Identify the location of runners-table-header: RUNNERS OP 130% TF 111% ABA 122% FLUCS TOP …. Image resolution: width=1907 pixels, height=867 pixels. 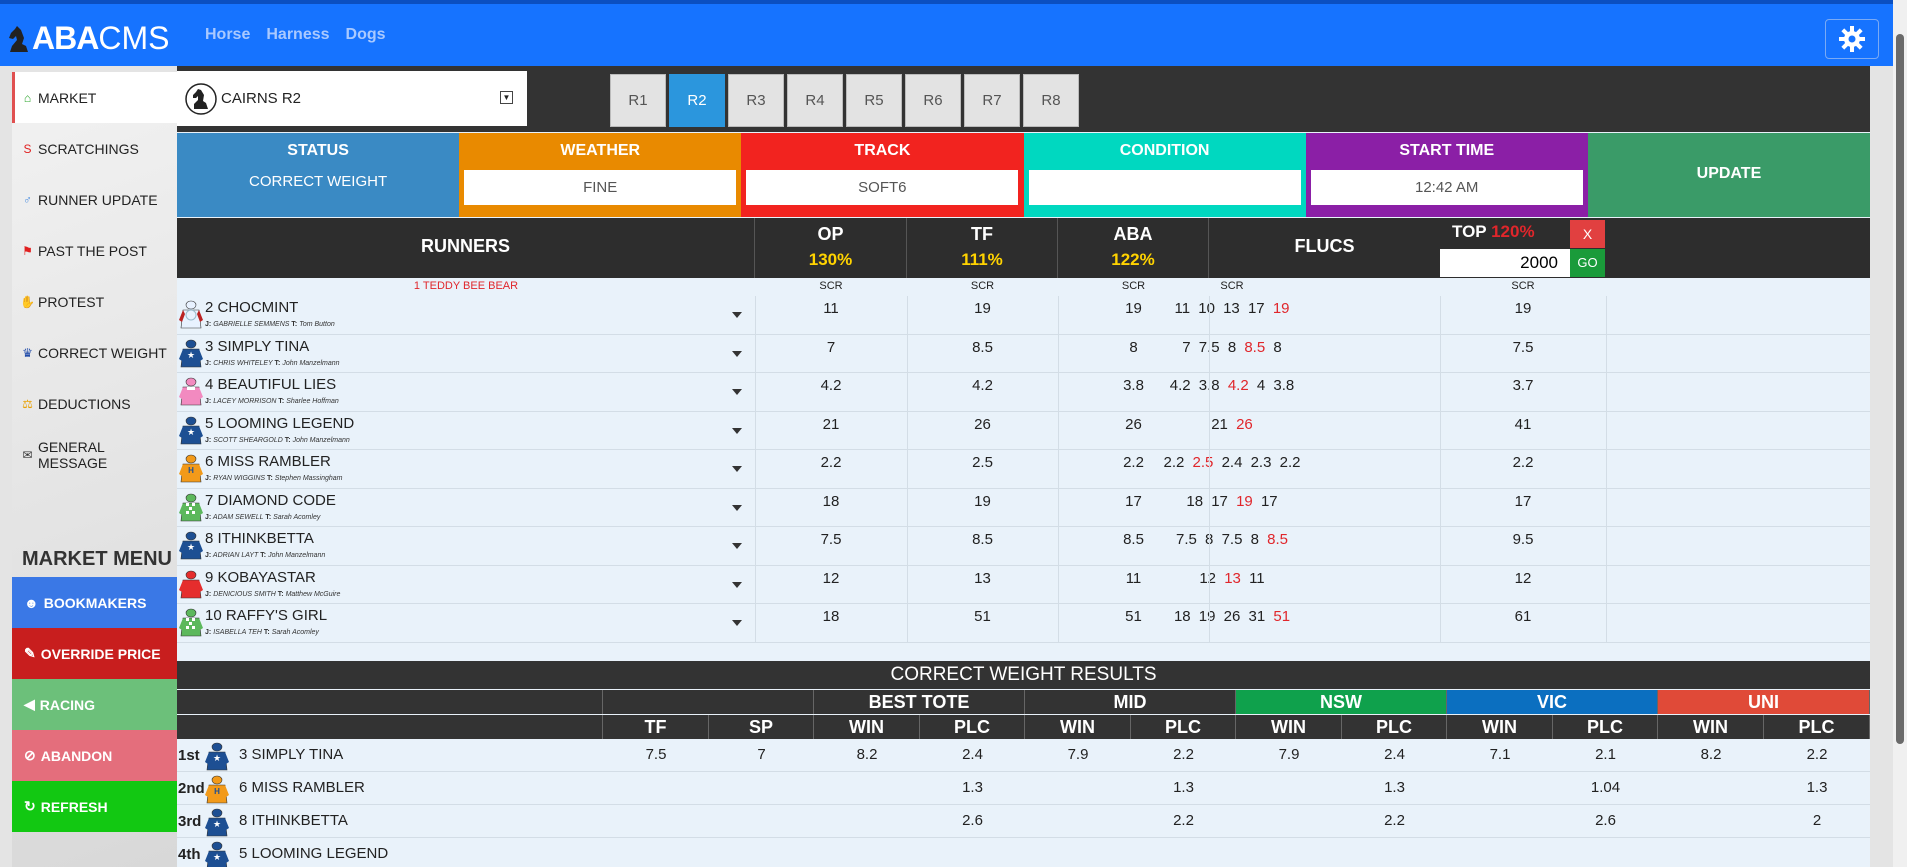
(1023, 248).